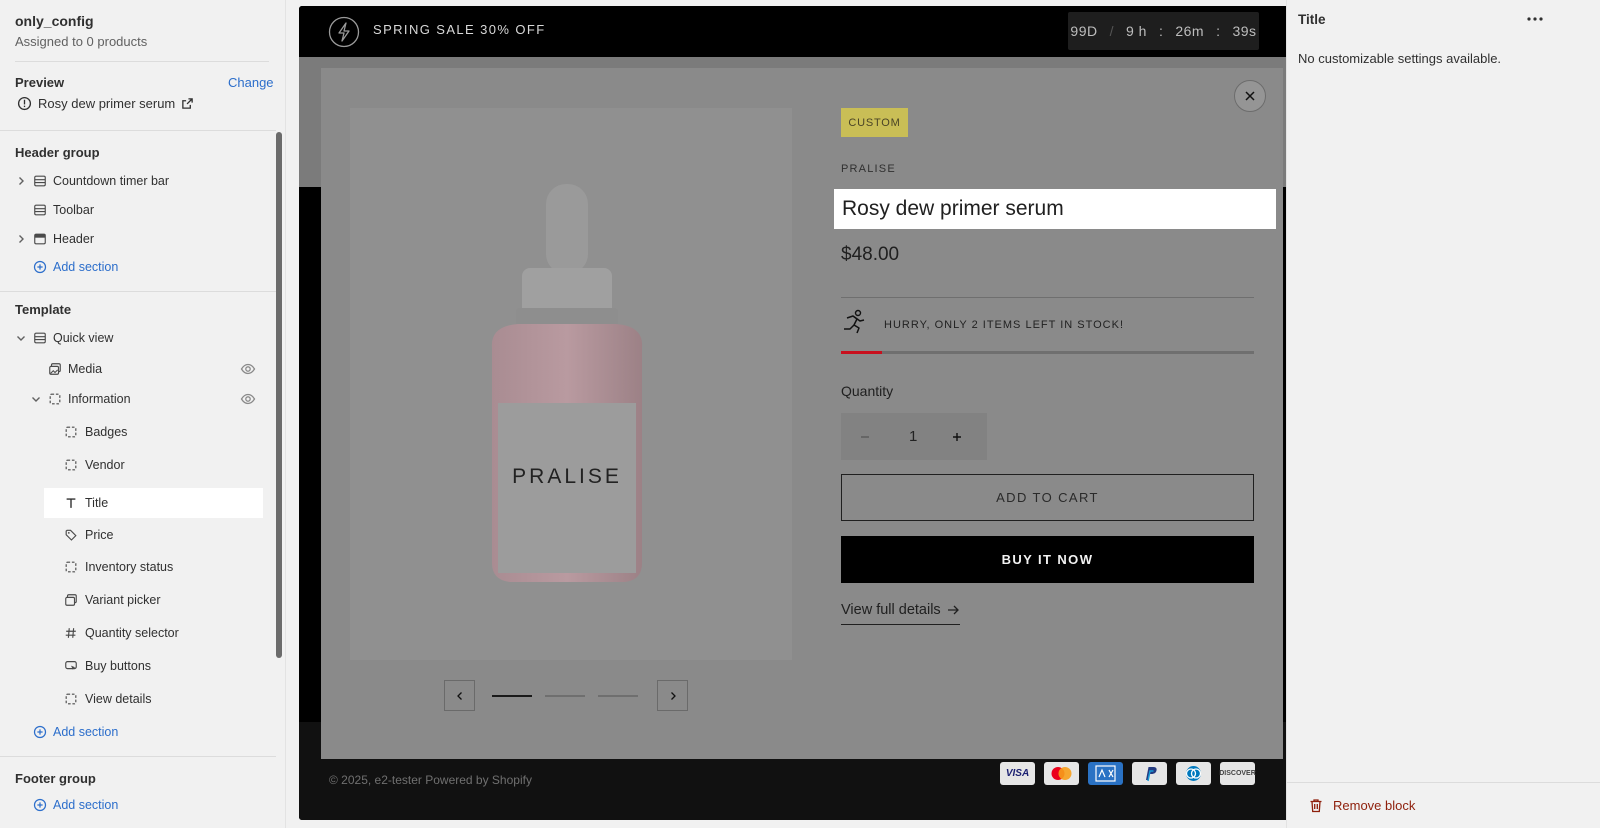 The width and height of the screenshot is (1600, 828). What do you see at coordinates (55, 778) in the screenshot?
I see `footer-group-label: Footer group` at bounding box center [55, 778].